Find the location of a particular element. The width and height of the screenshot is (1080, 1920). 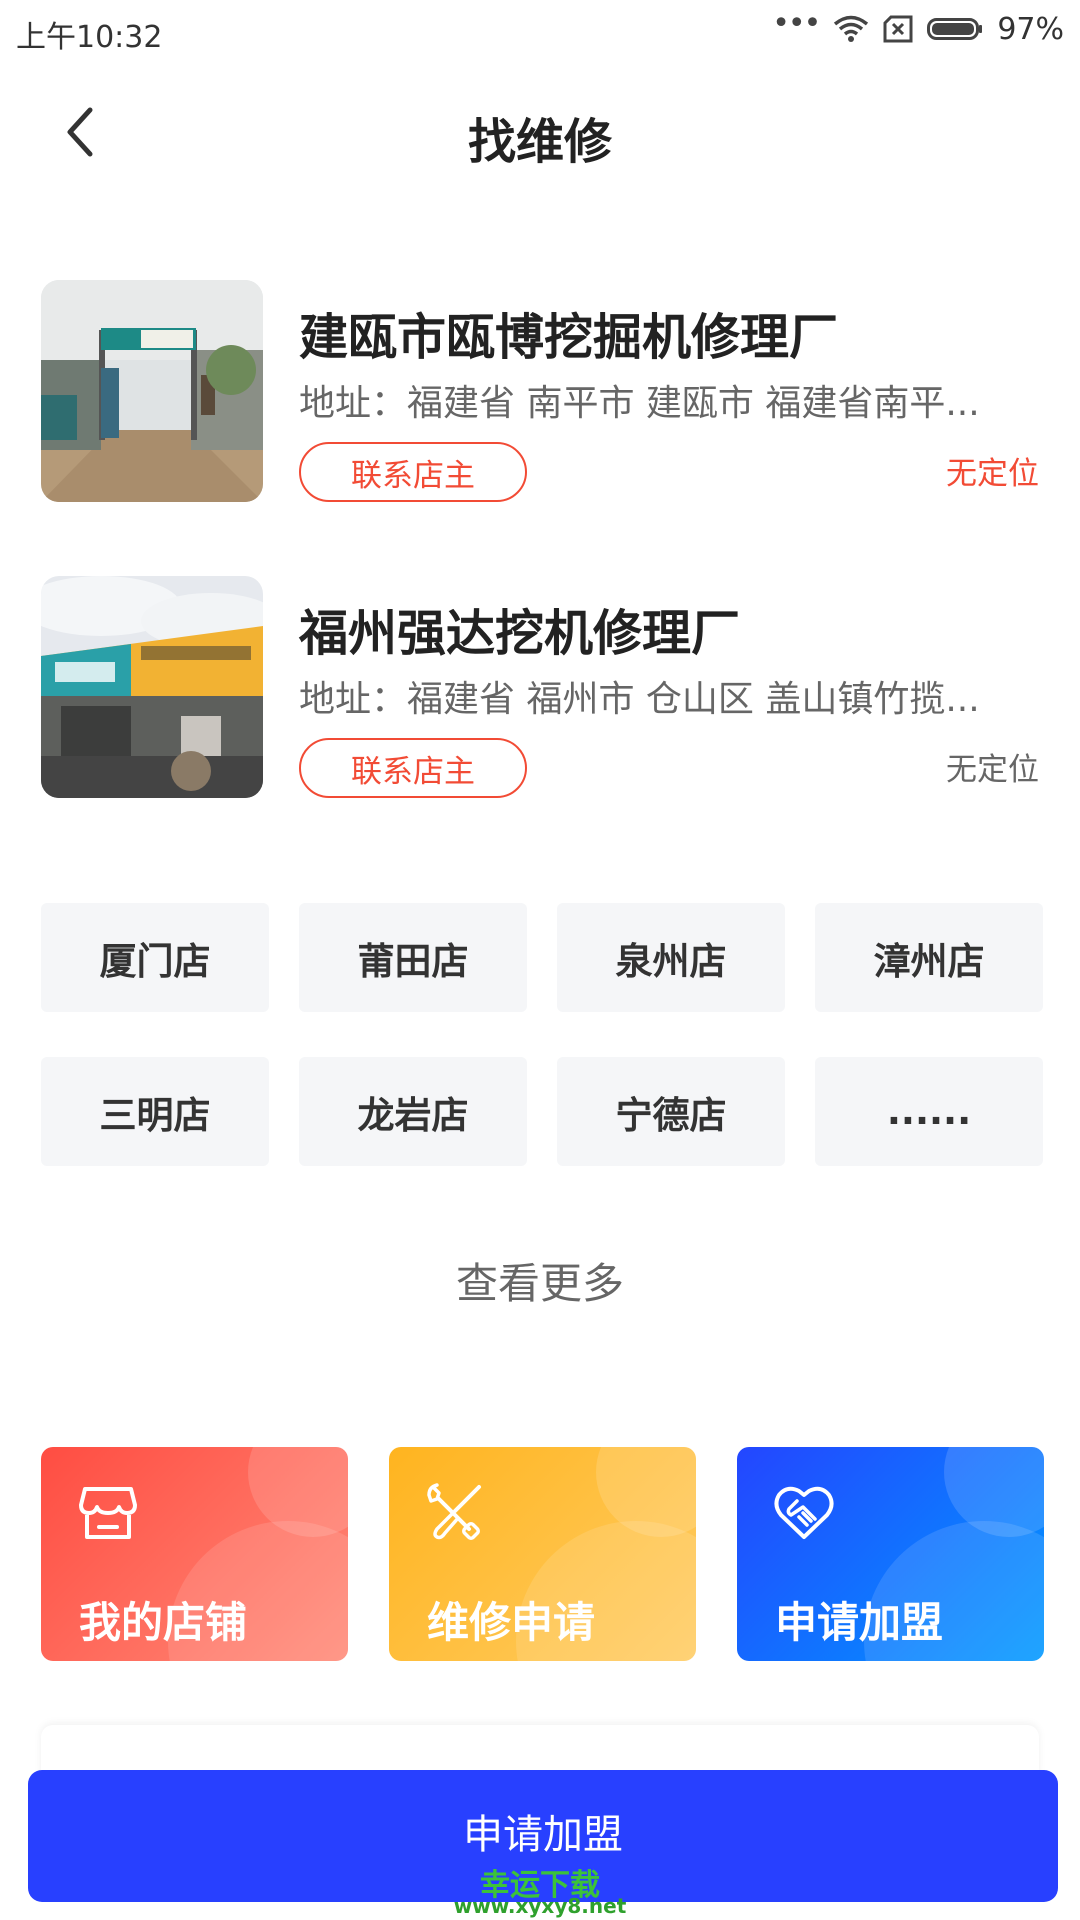

apply-join-button-label: 申请加盟 is located at coordinates (543, 1835).